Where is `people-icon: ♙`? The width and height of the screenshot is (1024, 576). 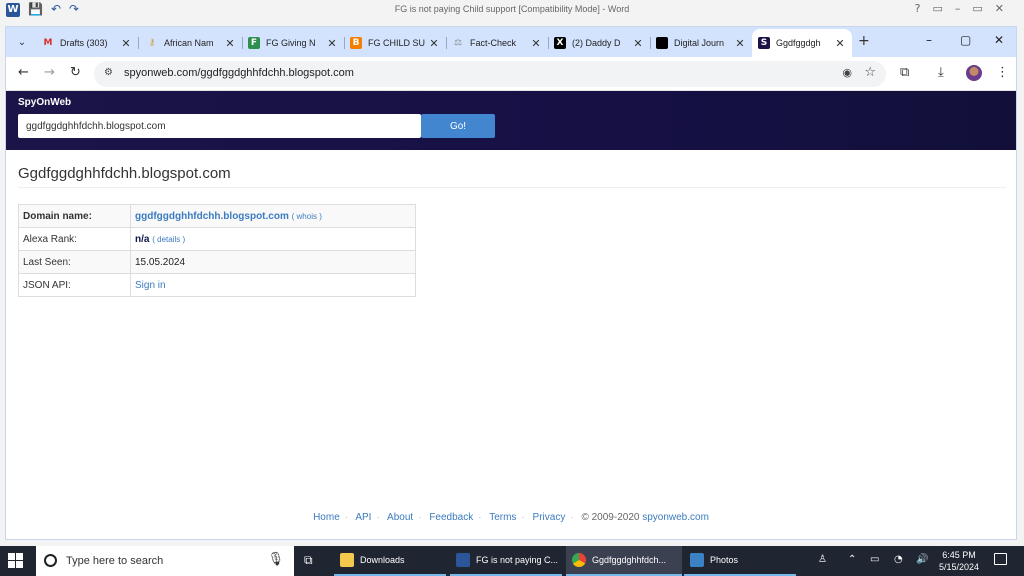
people-icon: ♙ is located at coordinates (822, 559).